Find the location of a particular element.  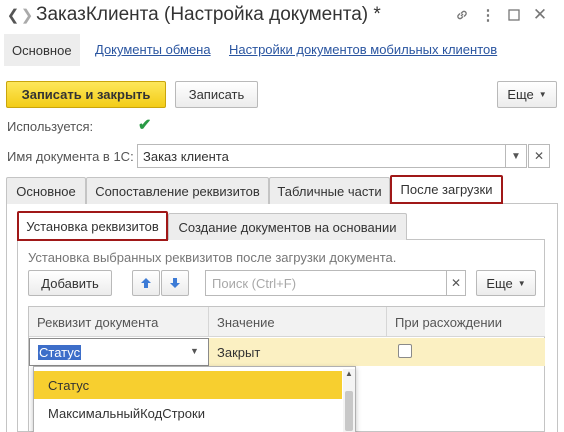

table-row: Статус ▼ Закрыт is located at coordinates (287, 352).